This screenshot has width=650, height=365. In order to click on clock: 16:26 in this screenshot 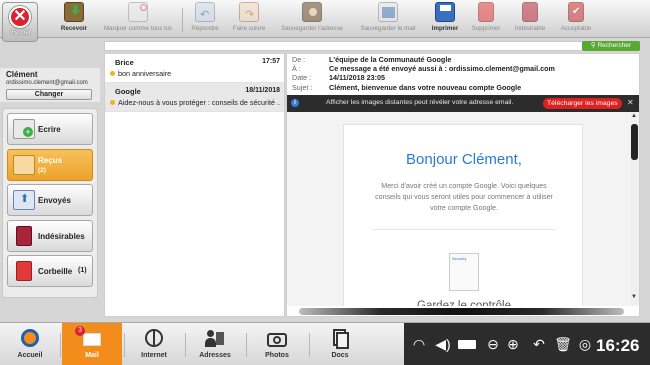, I will do `click(618, 345)`.